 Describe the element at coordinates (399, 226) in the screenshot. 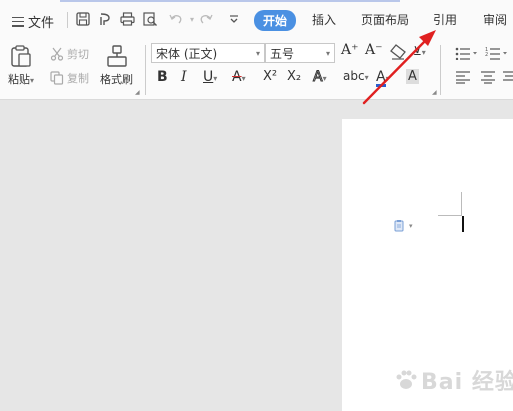

I see `paste-options-icon` at that location.